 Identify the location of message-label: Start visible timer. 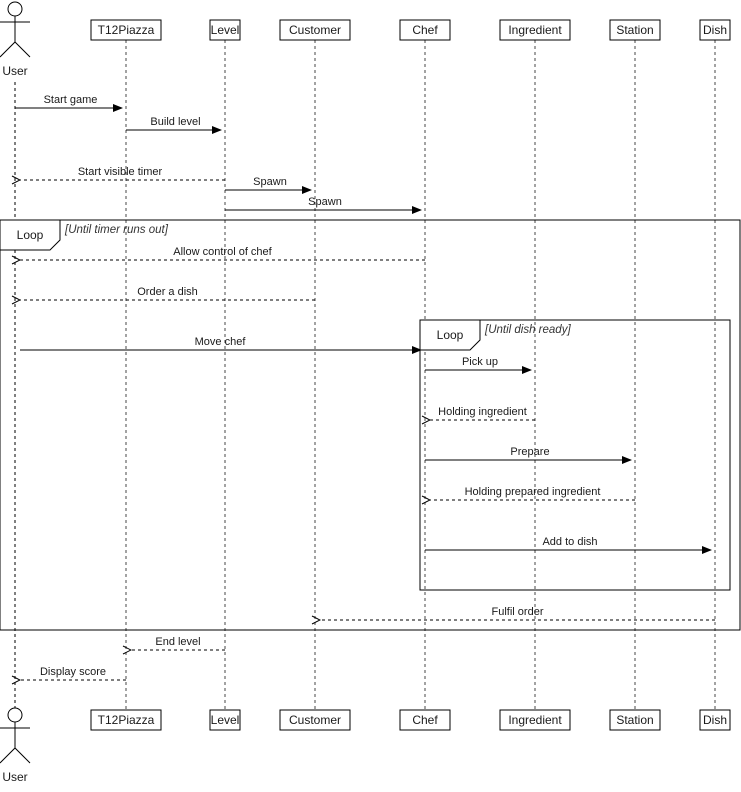
(120, 172).